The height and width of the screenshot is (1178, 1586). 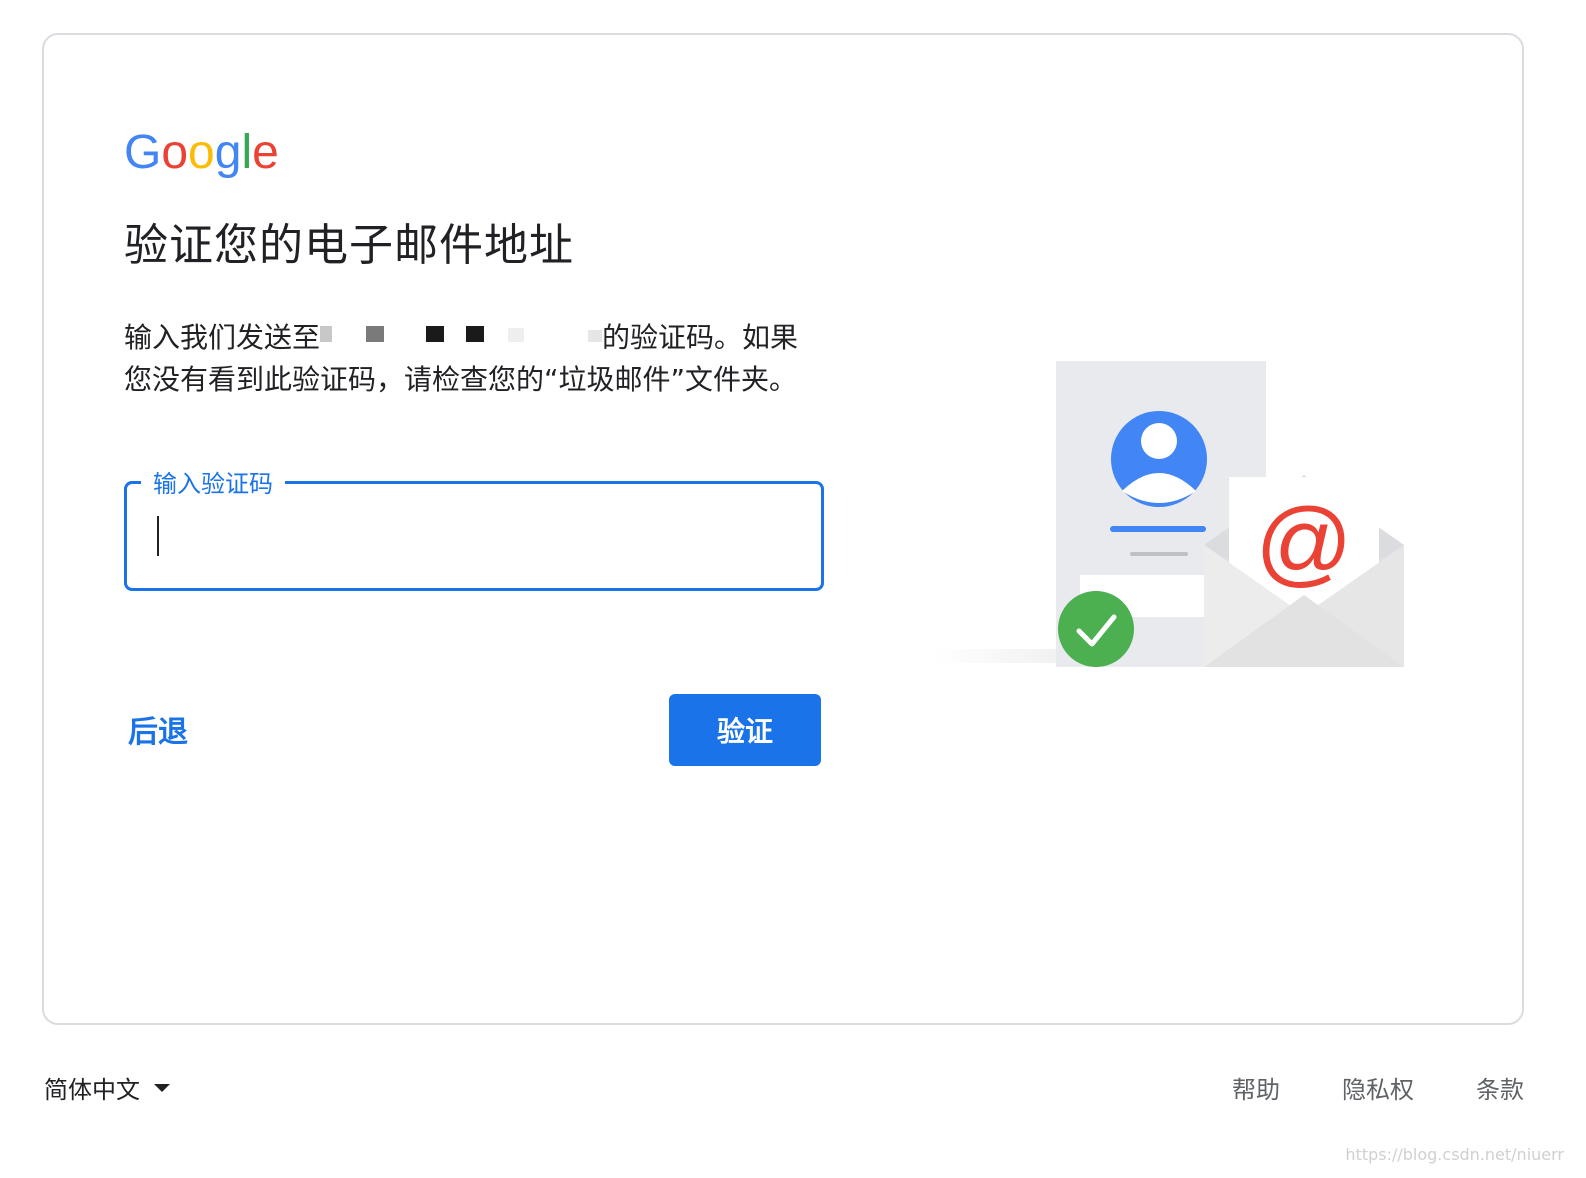 What do you see at coordinates (158, 729) in the screenshot?
I see `back-button: 后退` at bounding box center [158, 729].